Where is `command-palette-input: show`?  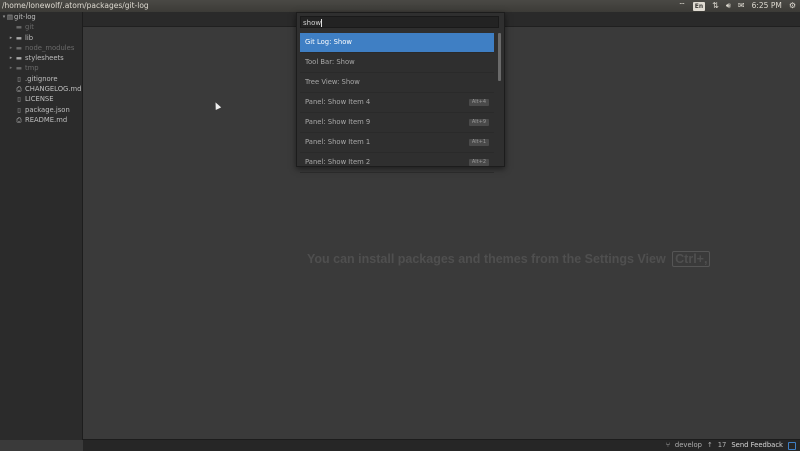 command-palette-input: show is located at coordinates (399, 22).